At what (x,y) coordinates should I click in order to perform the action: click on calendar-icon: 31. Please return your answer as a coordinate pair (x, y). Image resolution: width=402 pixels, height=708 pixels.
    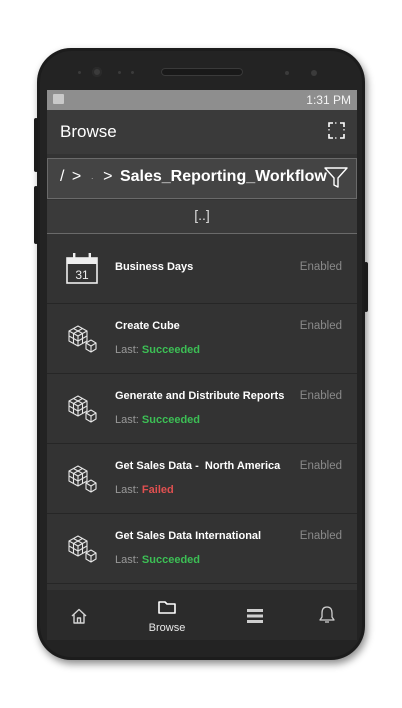
    Looking at the image, I should click on (82, 268).